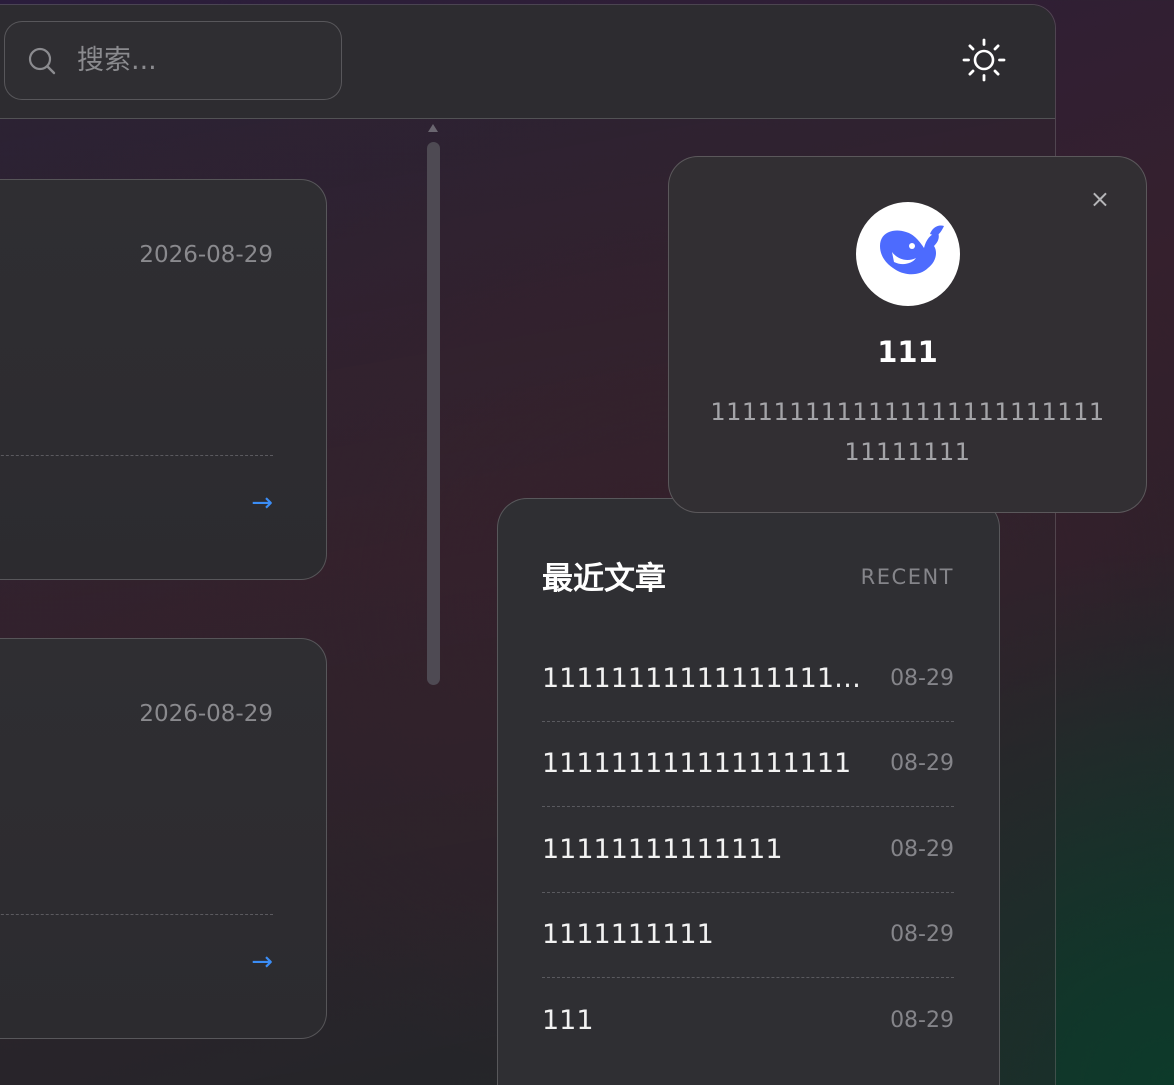  Describe the element at coordinates (748, 935) in the screenshot. I see `recent-item: 1111111111 08-29` at that location.